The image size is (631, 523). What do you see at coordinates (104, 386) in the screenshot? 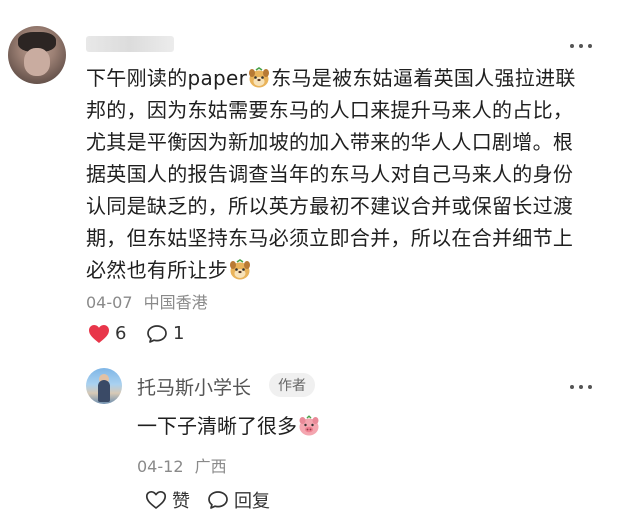
I see `reply-author-avatar` at bounding box center [104, 386].